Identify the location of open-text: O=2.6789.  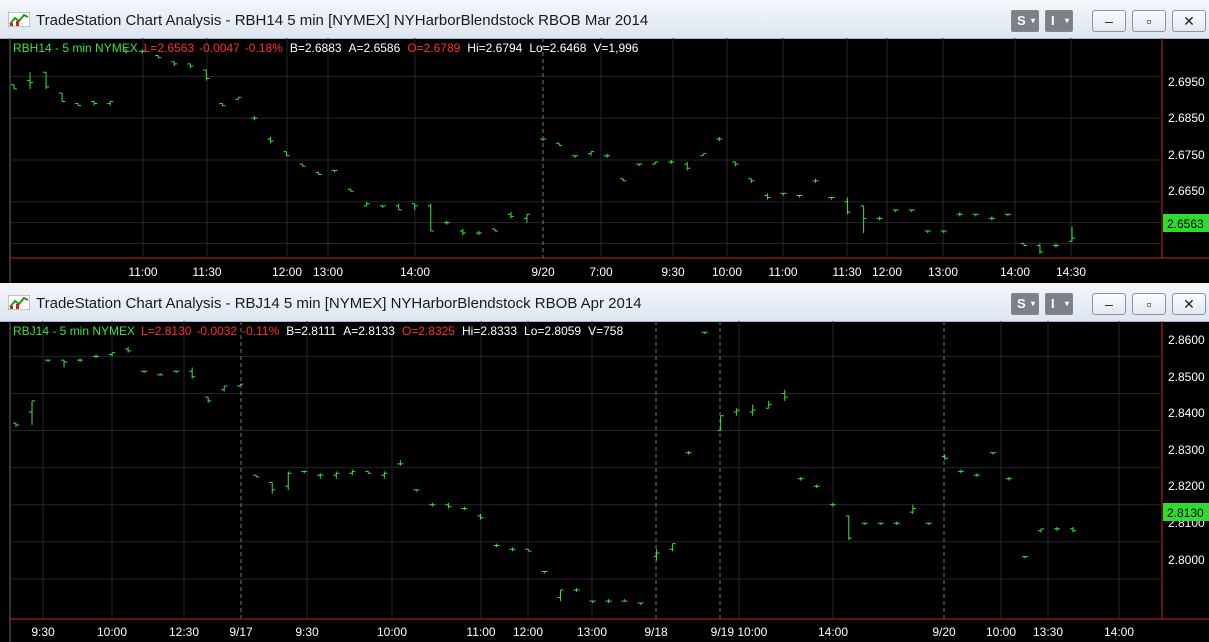
(433, 48).